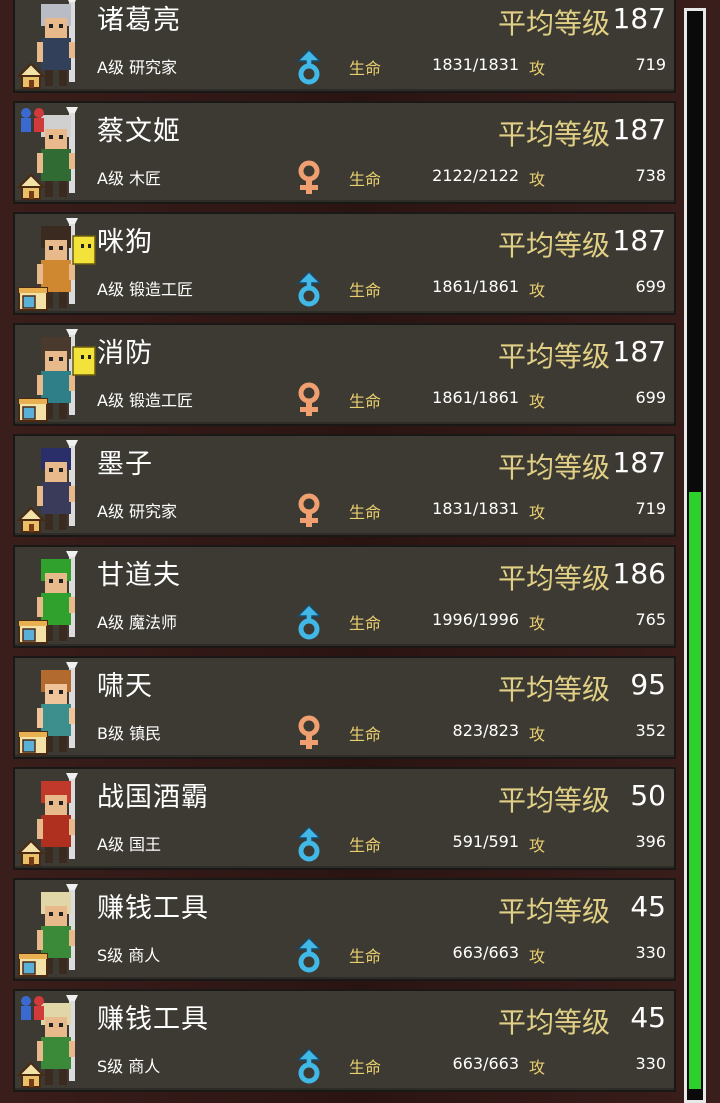 The height and width of the screenshot is (1103, 720). What do you see at coordinates (650, 64) in the screenshot?
I see `attack-value: 719` at bounding box center [650, 64].